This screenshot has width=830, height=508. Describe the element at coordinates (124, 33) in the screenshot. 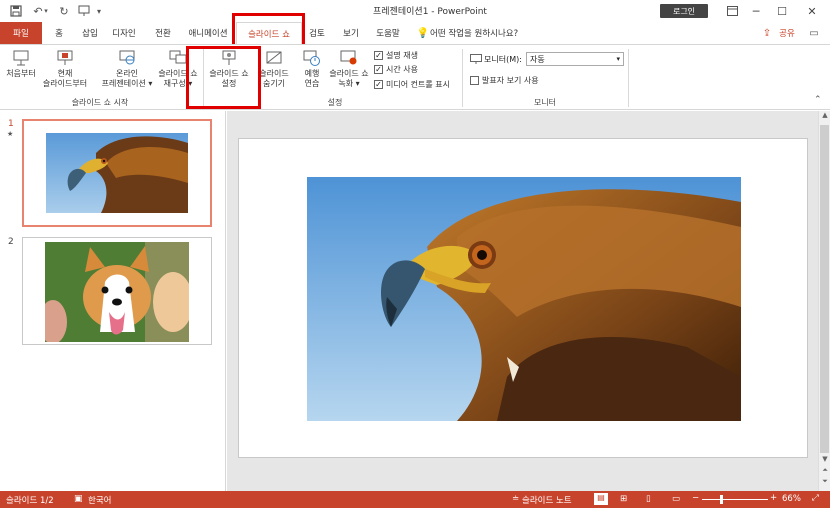

I see `tab-design: 디자인` at that location.